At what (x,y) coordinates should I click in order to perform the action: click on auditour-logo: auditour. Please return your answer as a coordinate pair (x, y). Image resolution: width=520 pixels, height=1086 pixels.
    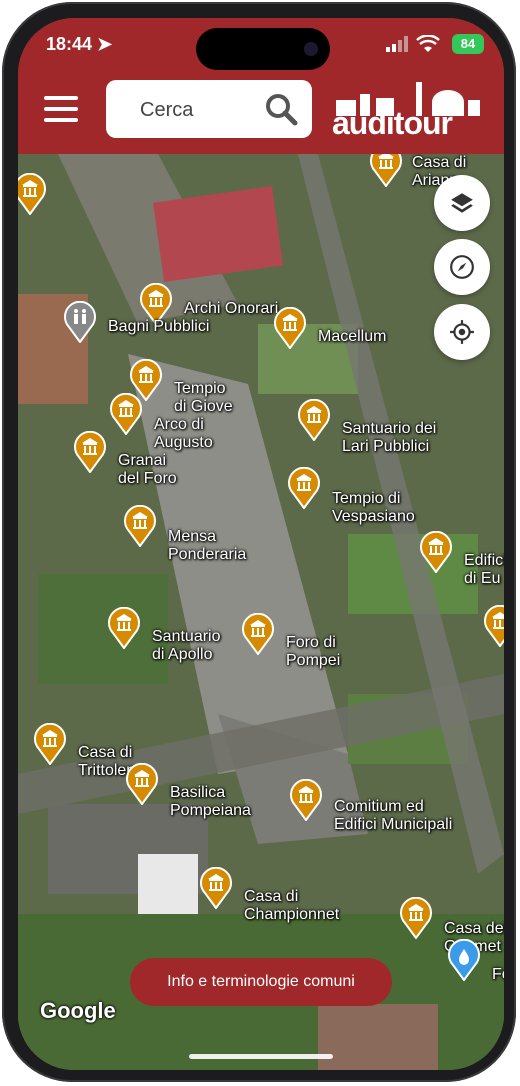
    Looking at the image, I should click on (407, 111).